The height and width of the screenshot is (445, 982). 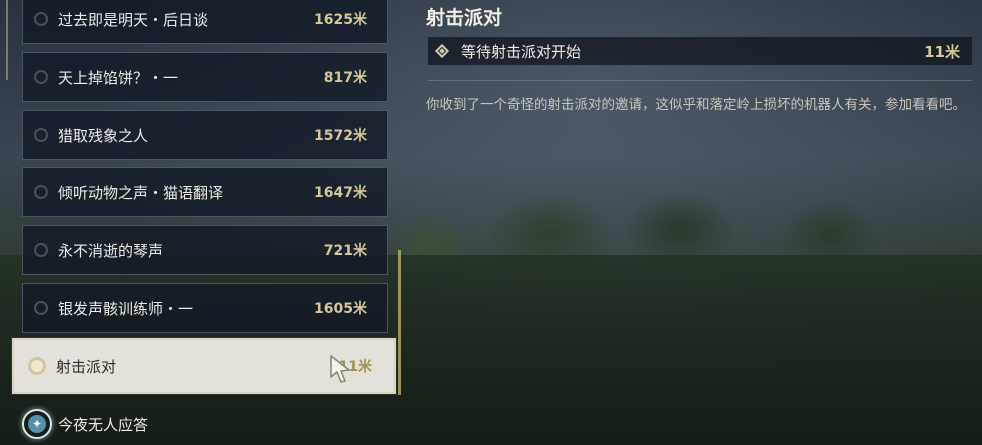 What do you see at coordinates (340, 309) in the screenshot?
I see `quest-distance: 1605米` at bounding box center [340, 309].